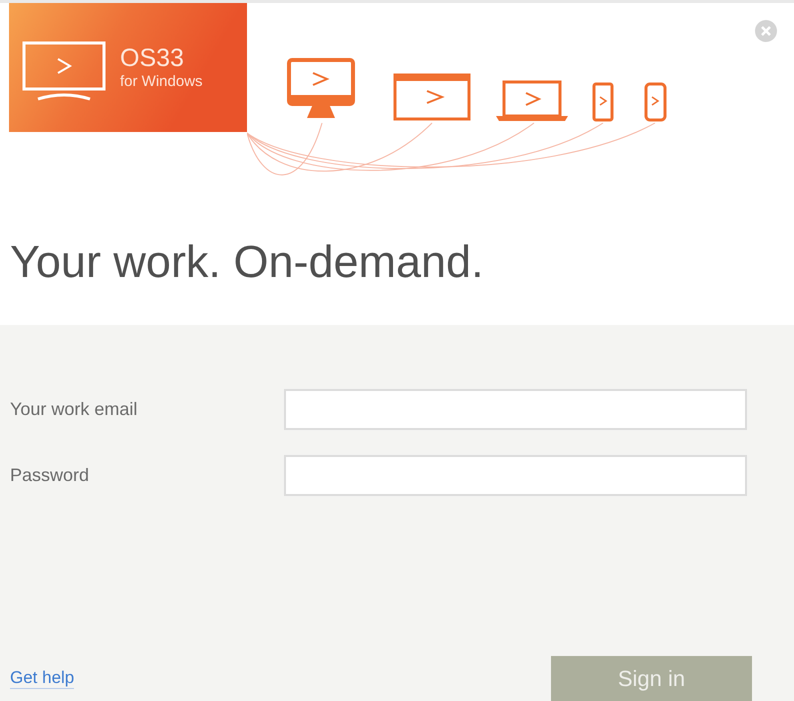 The height and width of the screenshot is (701, 794). Describe the element at coordinates (42, 678) in the screenshot. I see `help-link: Get help` at that location.